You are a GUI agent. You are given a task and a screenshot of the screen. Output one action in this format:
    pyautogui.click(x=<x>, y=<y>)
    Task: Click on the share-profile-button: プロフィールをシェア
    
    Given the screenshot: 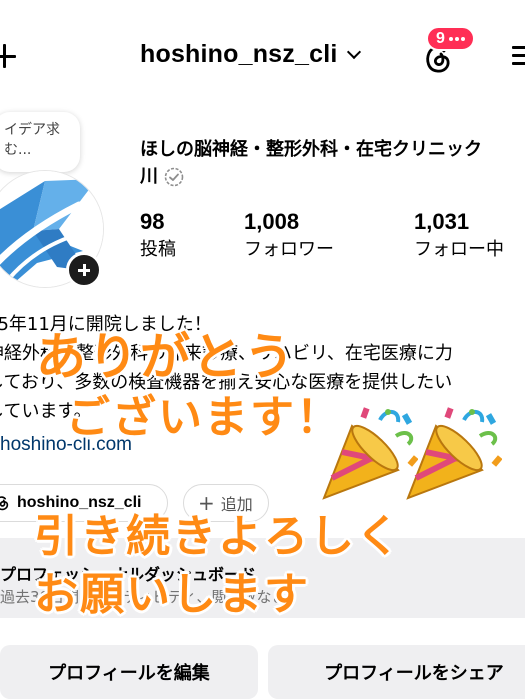 What is the action you would take?
    pyautogui.click(x=396, y=672)
    